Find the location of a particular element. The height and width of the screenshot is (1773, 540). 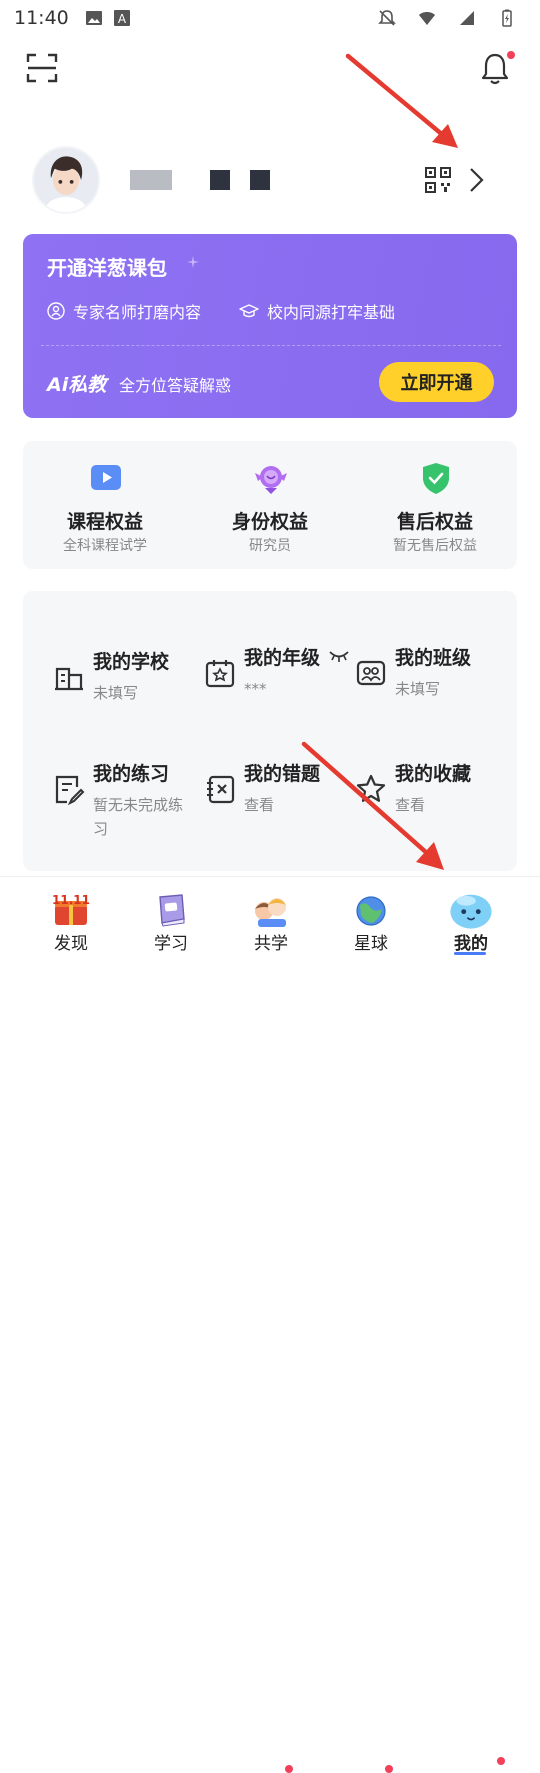

sparkle-icon is located at coordinates (193, 262).